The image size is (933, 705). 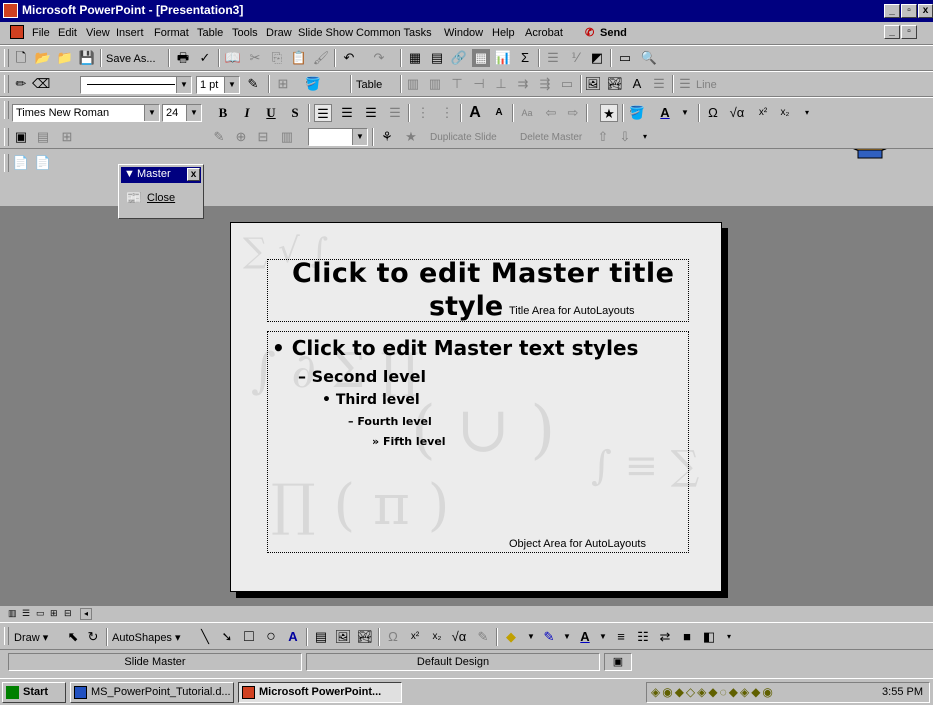 What do you see at coordinates (527, 113) in the screenshot?
I see `change-case-icon: Aa` at bounding box center [527, 113].